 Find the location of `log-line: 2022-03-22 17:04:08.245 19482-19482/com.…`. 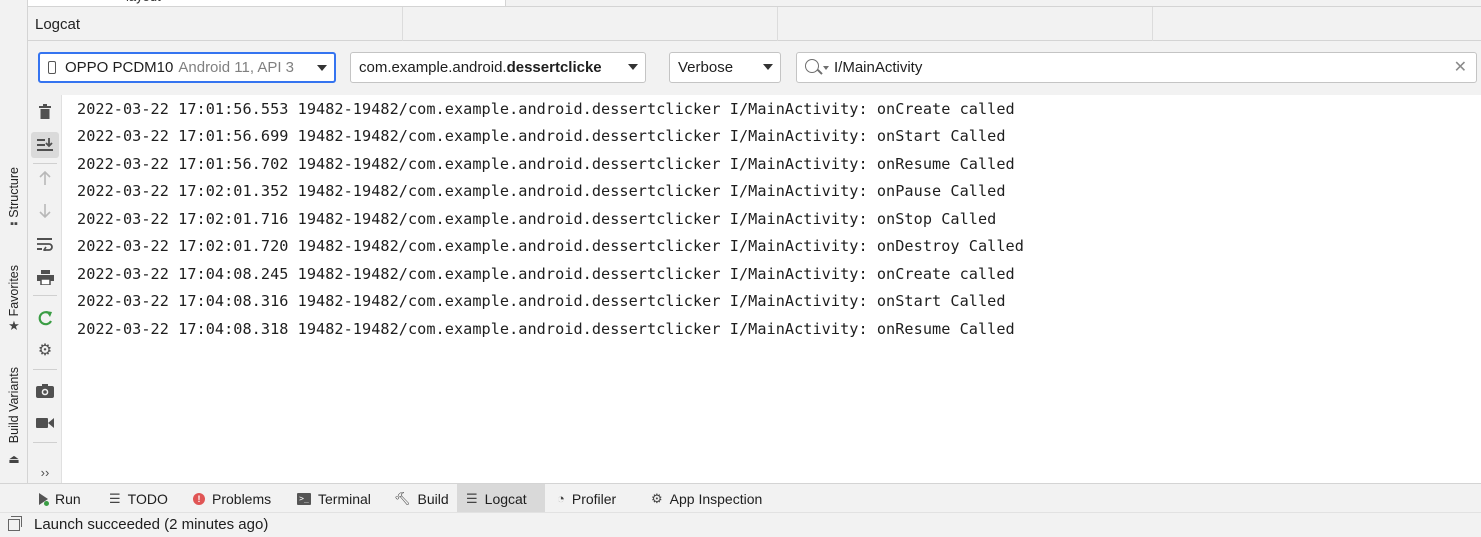

log-line: 2022-03-22 17:04:08.245 19482-19482/com.… is located at coordinates (546, 274).